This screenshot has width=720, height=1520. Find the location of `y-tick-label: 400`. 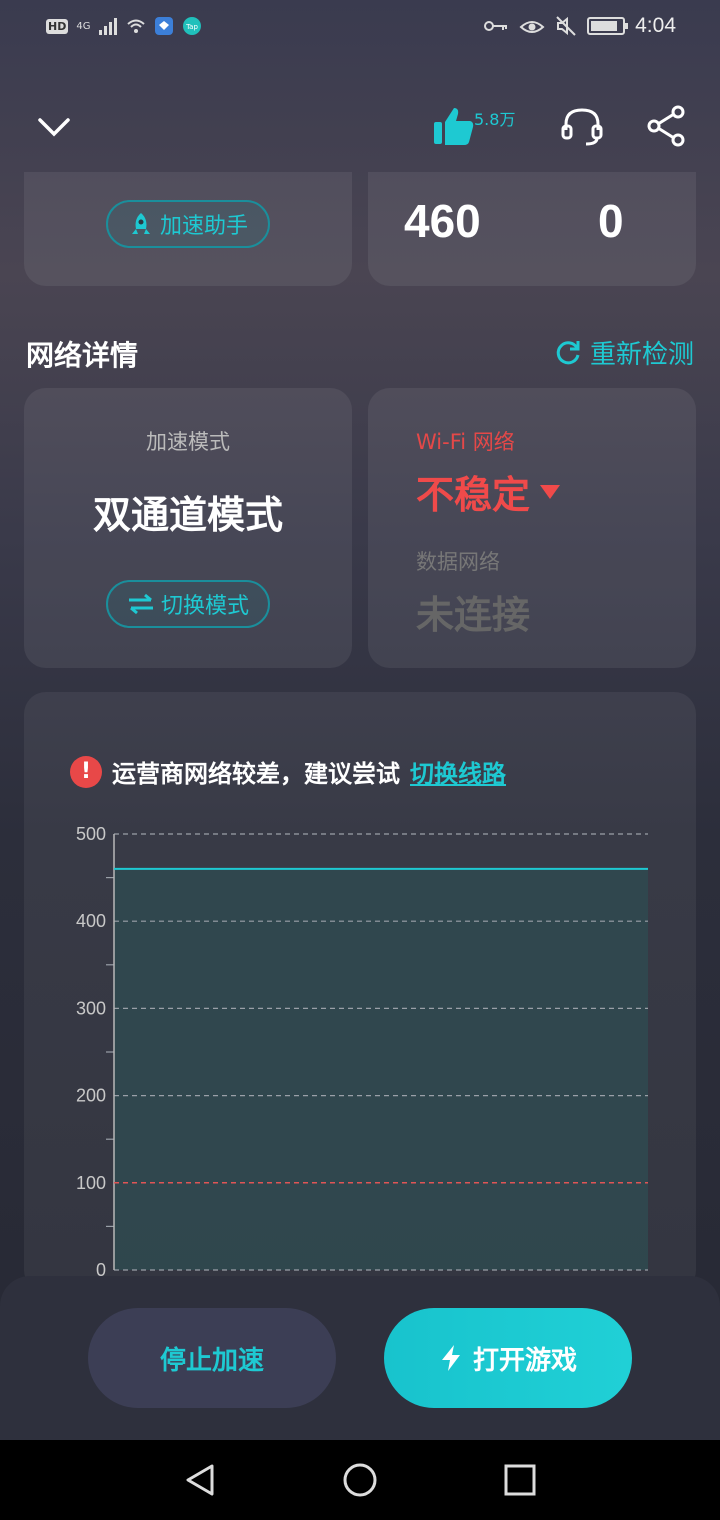

y-tick-label: 400 is located at coordinates (91, 921).